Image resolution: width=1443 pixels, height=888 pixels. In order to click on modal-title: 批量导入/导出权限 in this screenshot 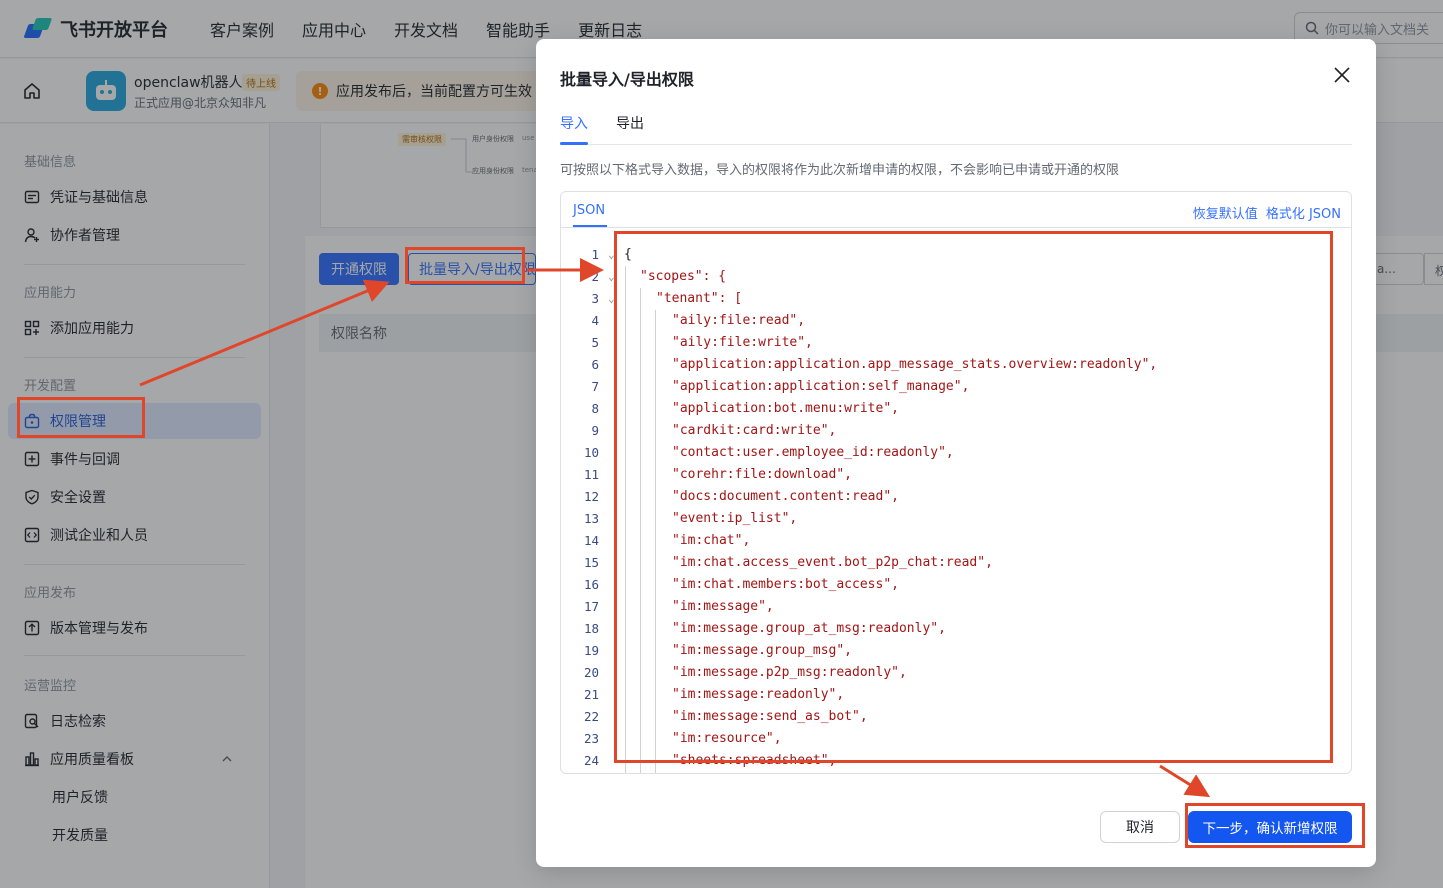, I will do `click(627, 79)`.